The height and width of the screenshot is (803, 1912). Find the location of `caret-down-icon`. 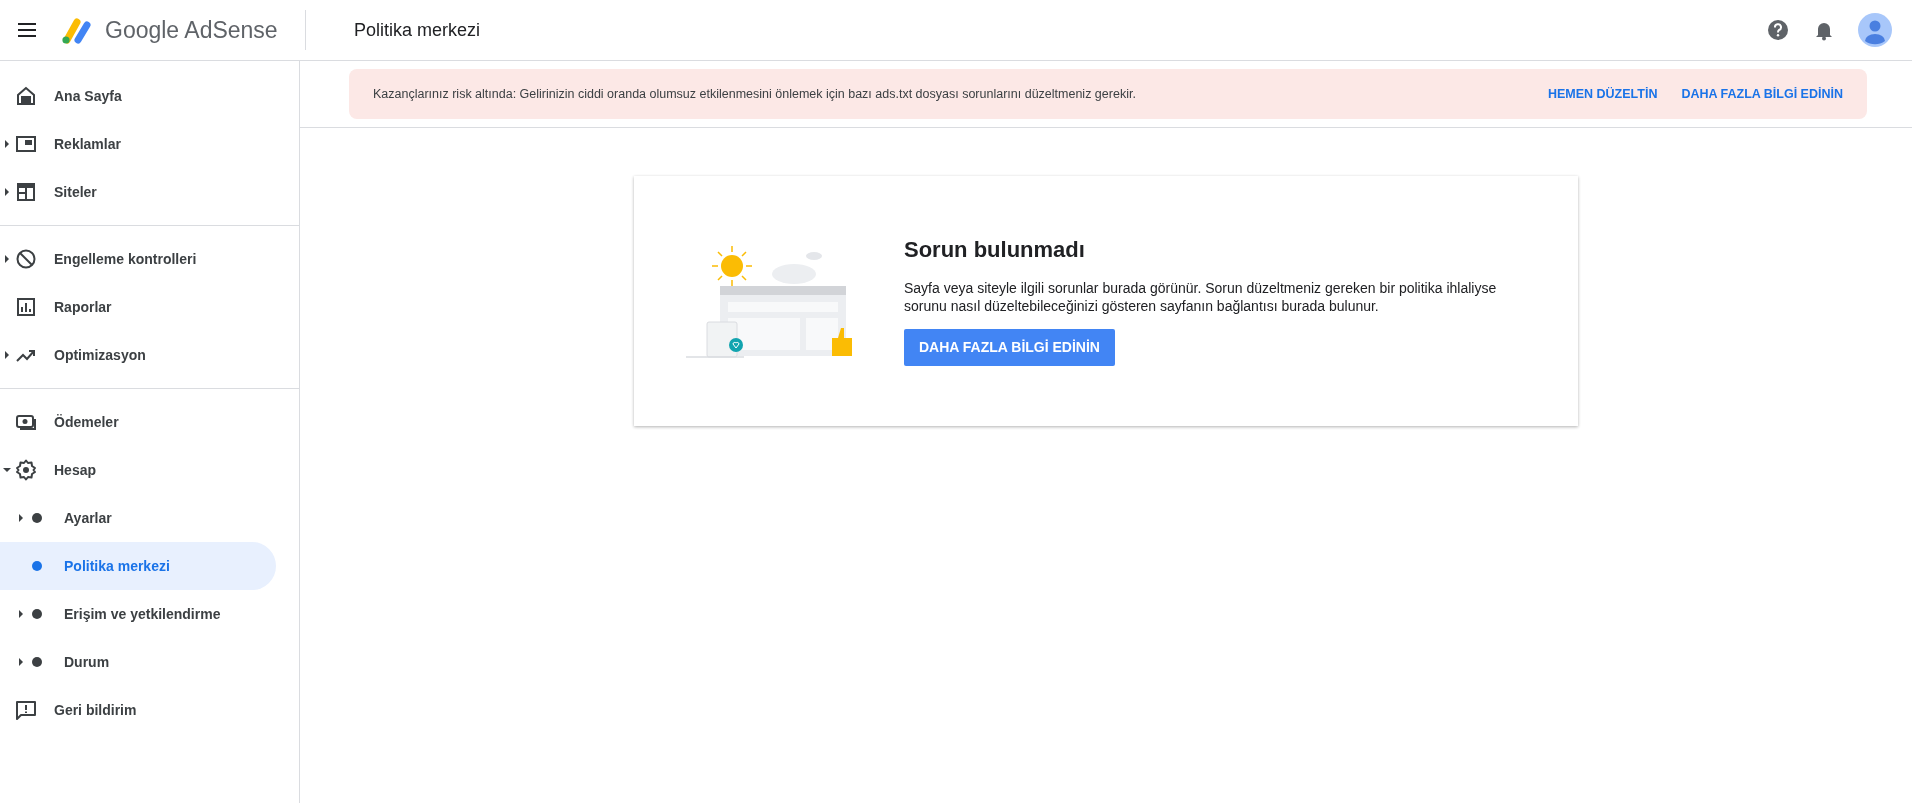

caret-down-icon is located at coordinates (7, 470).